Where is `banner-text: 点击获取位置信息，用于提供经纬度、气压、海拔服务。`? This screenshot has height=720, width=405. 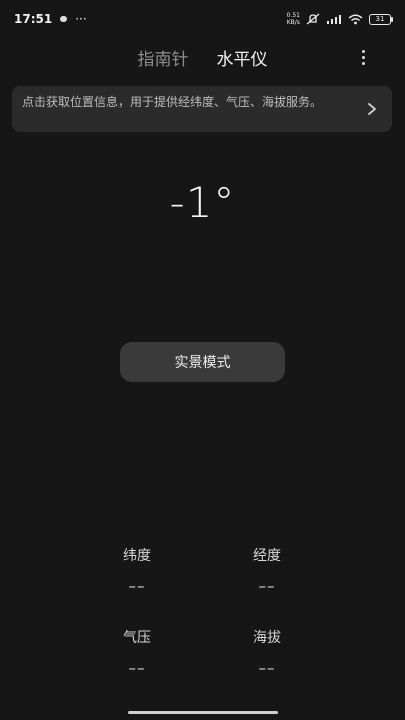
banner-text: 点击获取位置信息，用于提供经纬度、气压、海拔服务。 is located at coordinates (172, 102).